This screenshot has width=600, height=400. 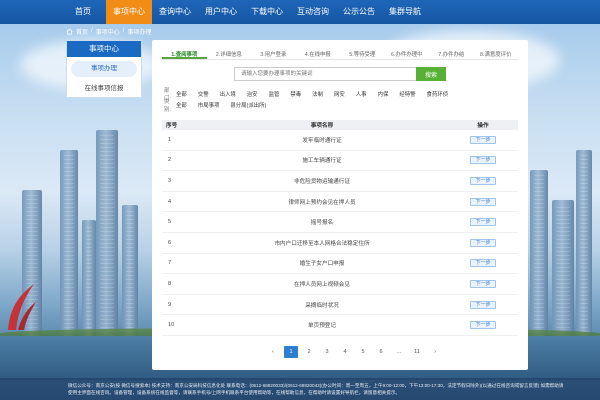 What do you see at coordinates (175, 12) in the screenshot?
I see `nav-item-2: 查询中心` at bounding box center [175, 12].